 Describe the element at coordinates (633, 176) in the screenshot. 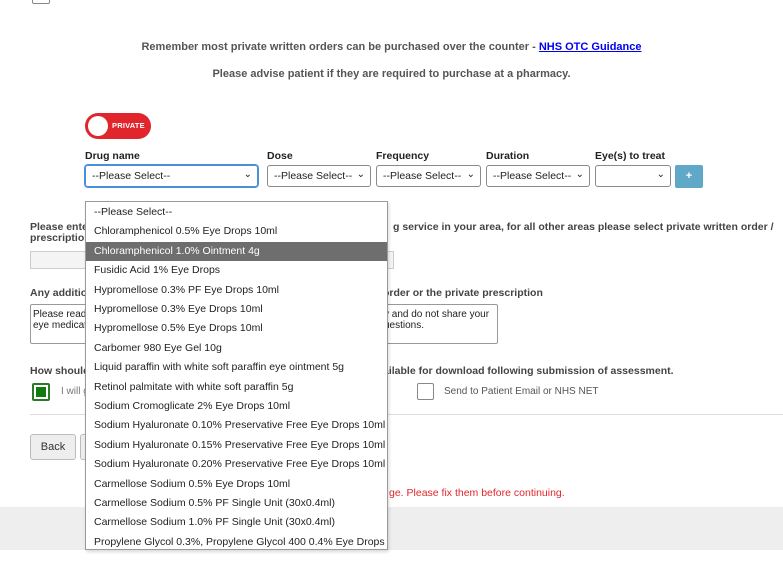

I see `eyes-select: ⌄` at that location.